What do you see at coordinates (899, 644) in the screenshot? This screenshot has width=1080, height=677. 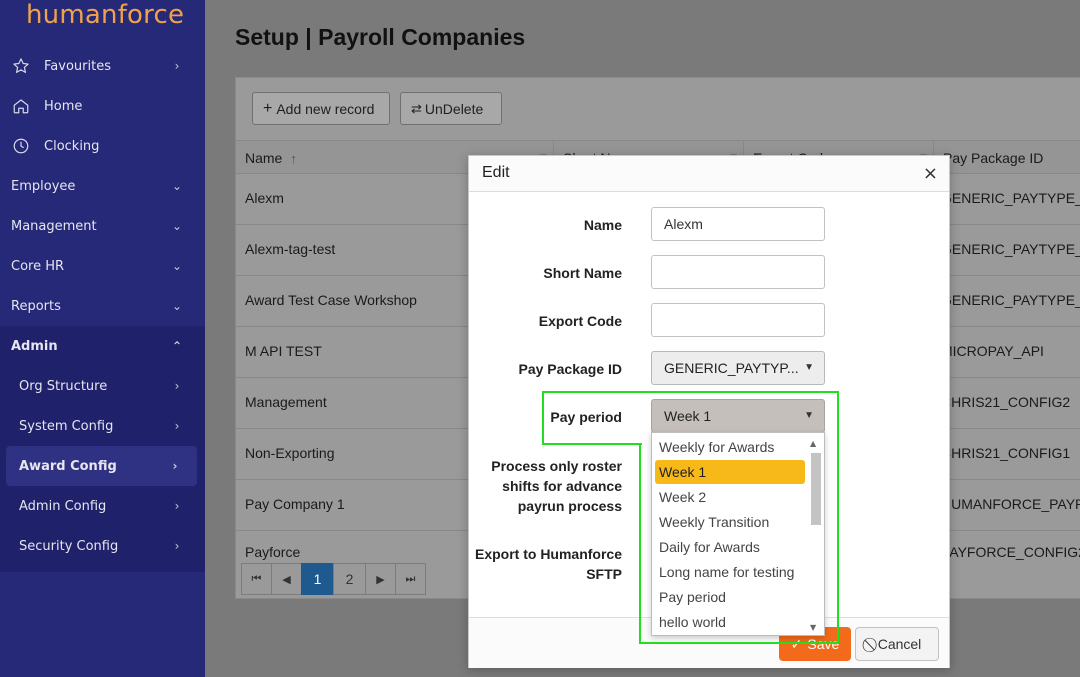 I see `cancel-label: Cancel` at bounding box center [899, 644].